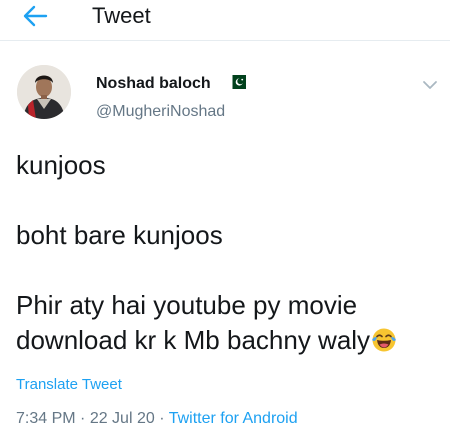  Describe the element at coordinates (187, 305) in the screenshot. I see `tweet-line: Phir aty hai youtube py movie` at that location.